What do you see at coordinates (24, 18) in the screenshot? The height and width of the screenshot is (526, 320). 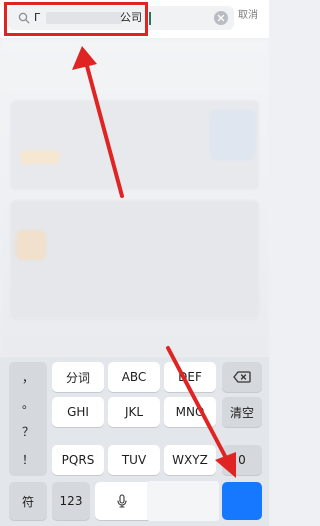 I see `search-icon` at bounding box center [24, 18].